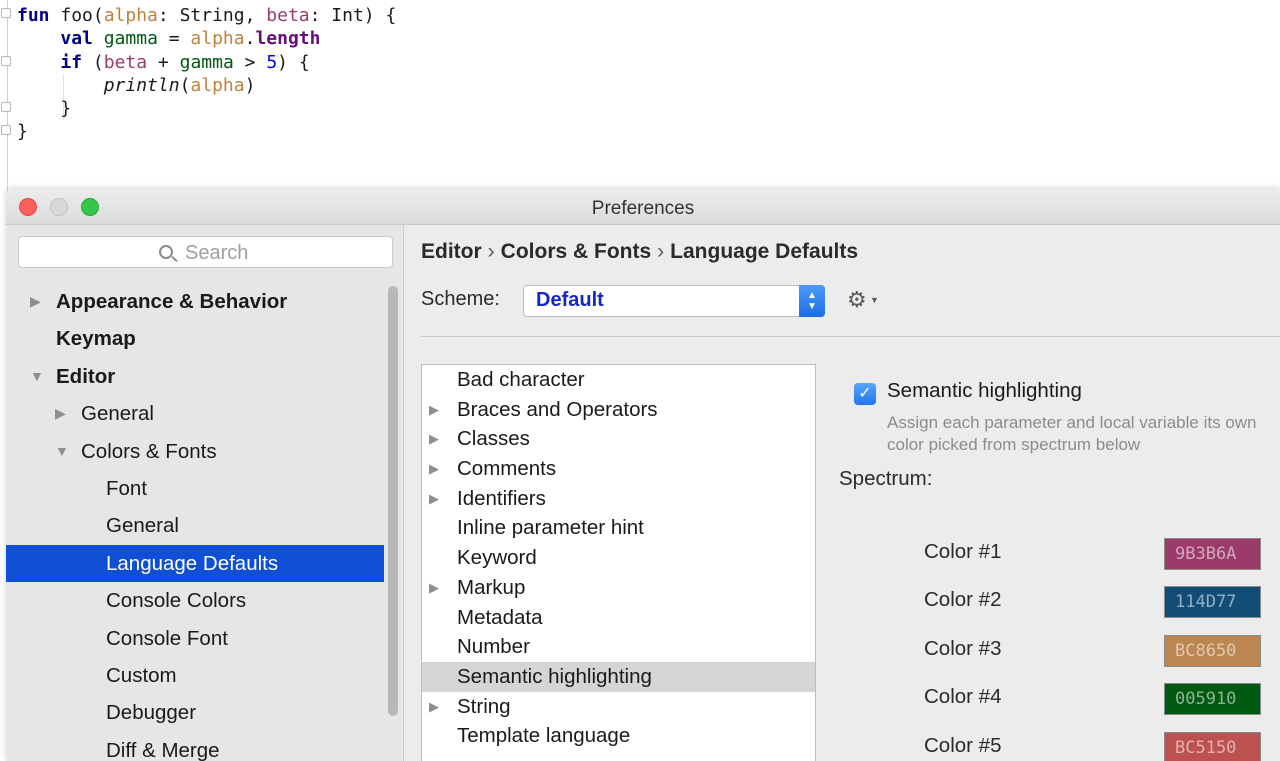  What do you see at coordinates (195, 675) in the screenshot?
I see `sidebar-item: Custom` at bounding box center [195, 675].